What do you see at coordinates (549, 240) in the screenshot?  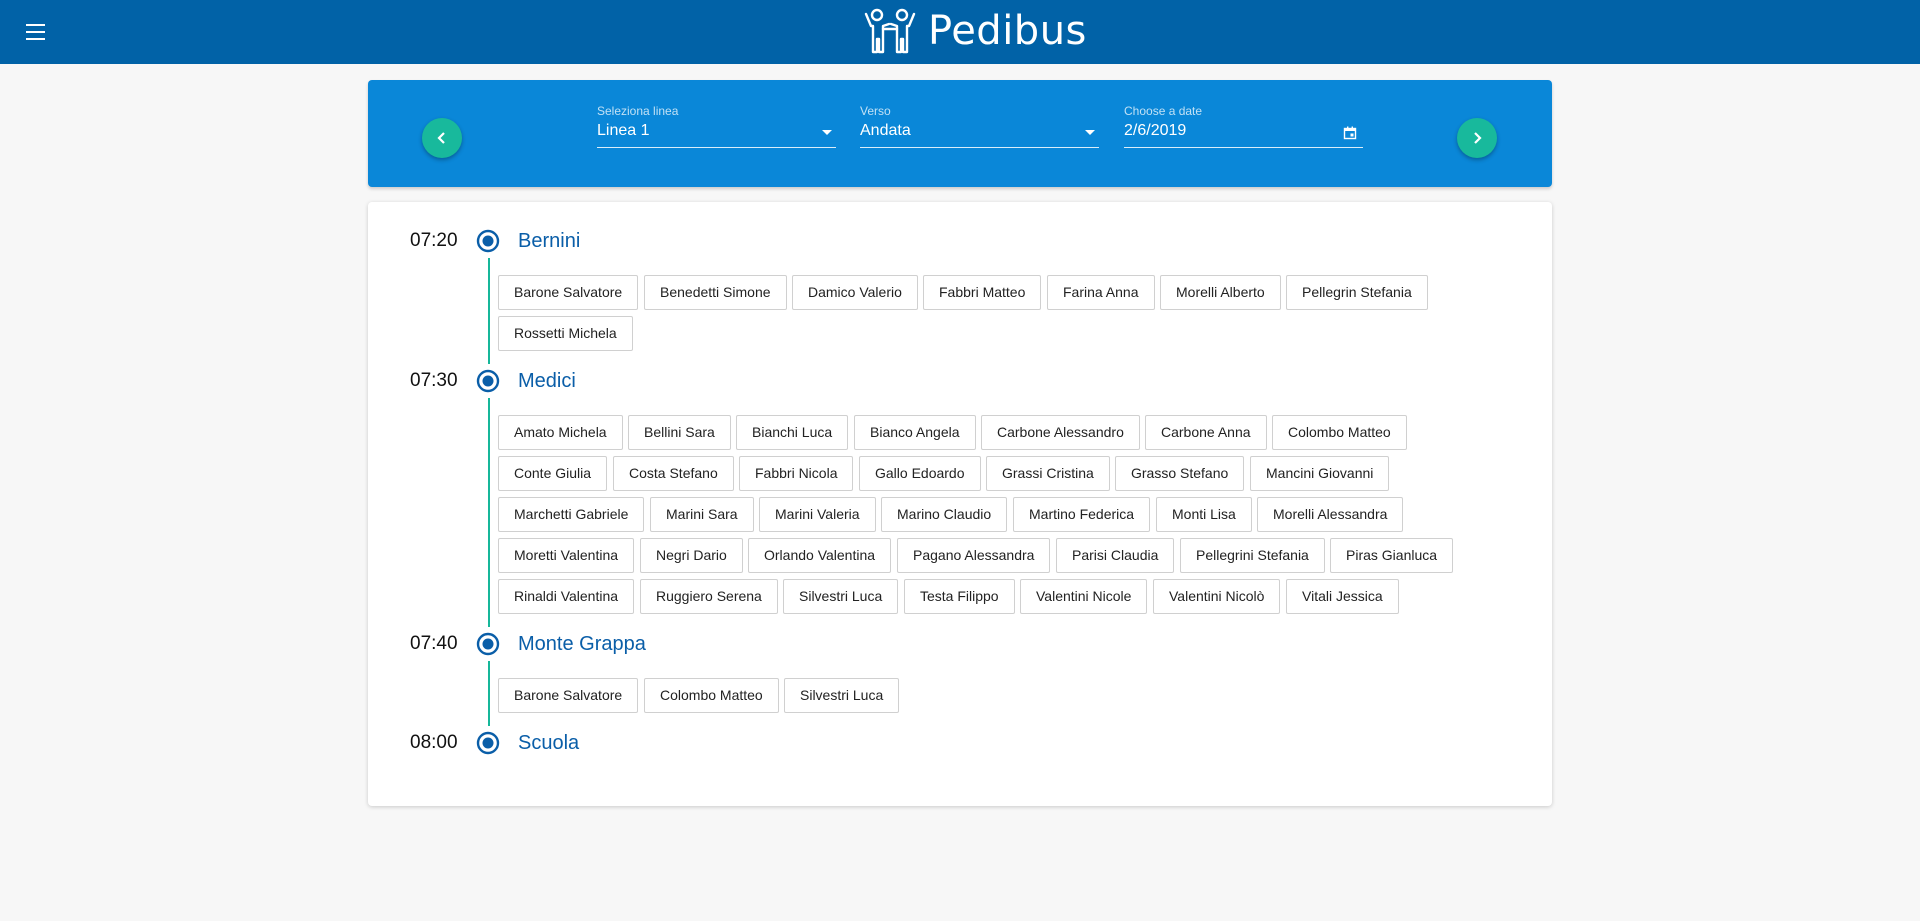 I see `stop-name: Bernini` at bounding box center [549, 240].